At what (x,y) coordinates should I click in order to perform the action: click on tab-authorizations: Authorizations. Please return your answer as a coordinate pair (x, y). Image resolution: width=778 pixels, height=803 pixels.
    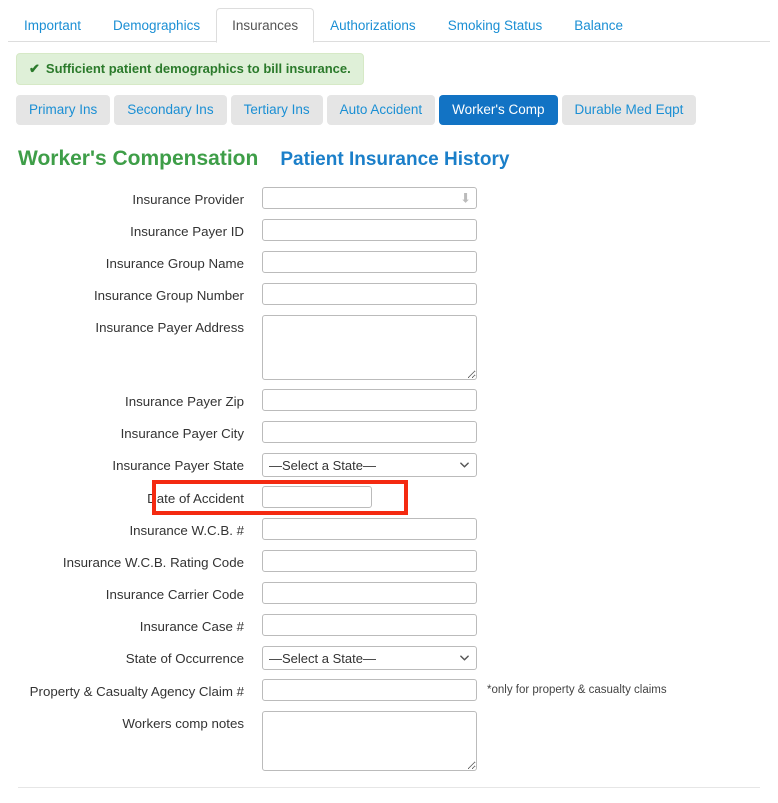
    Looking at the image, I should click on (373, 25).